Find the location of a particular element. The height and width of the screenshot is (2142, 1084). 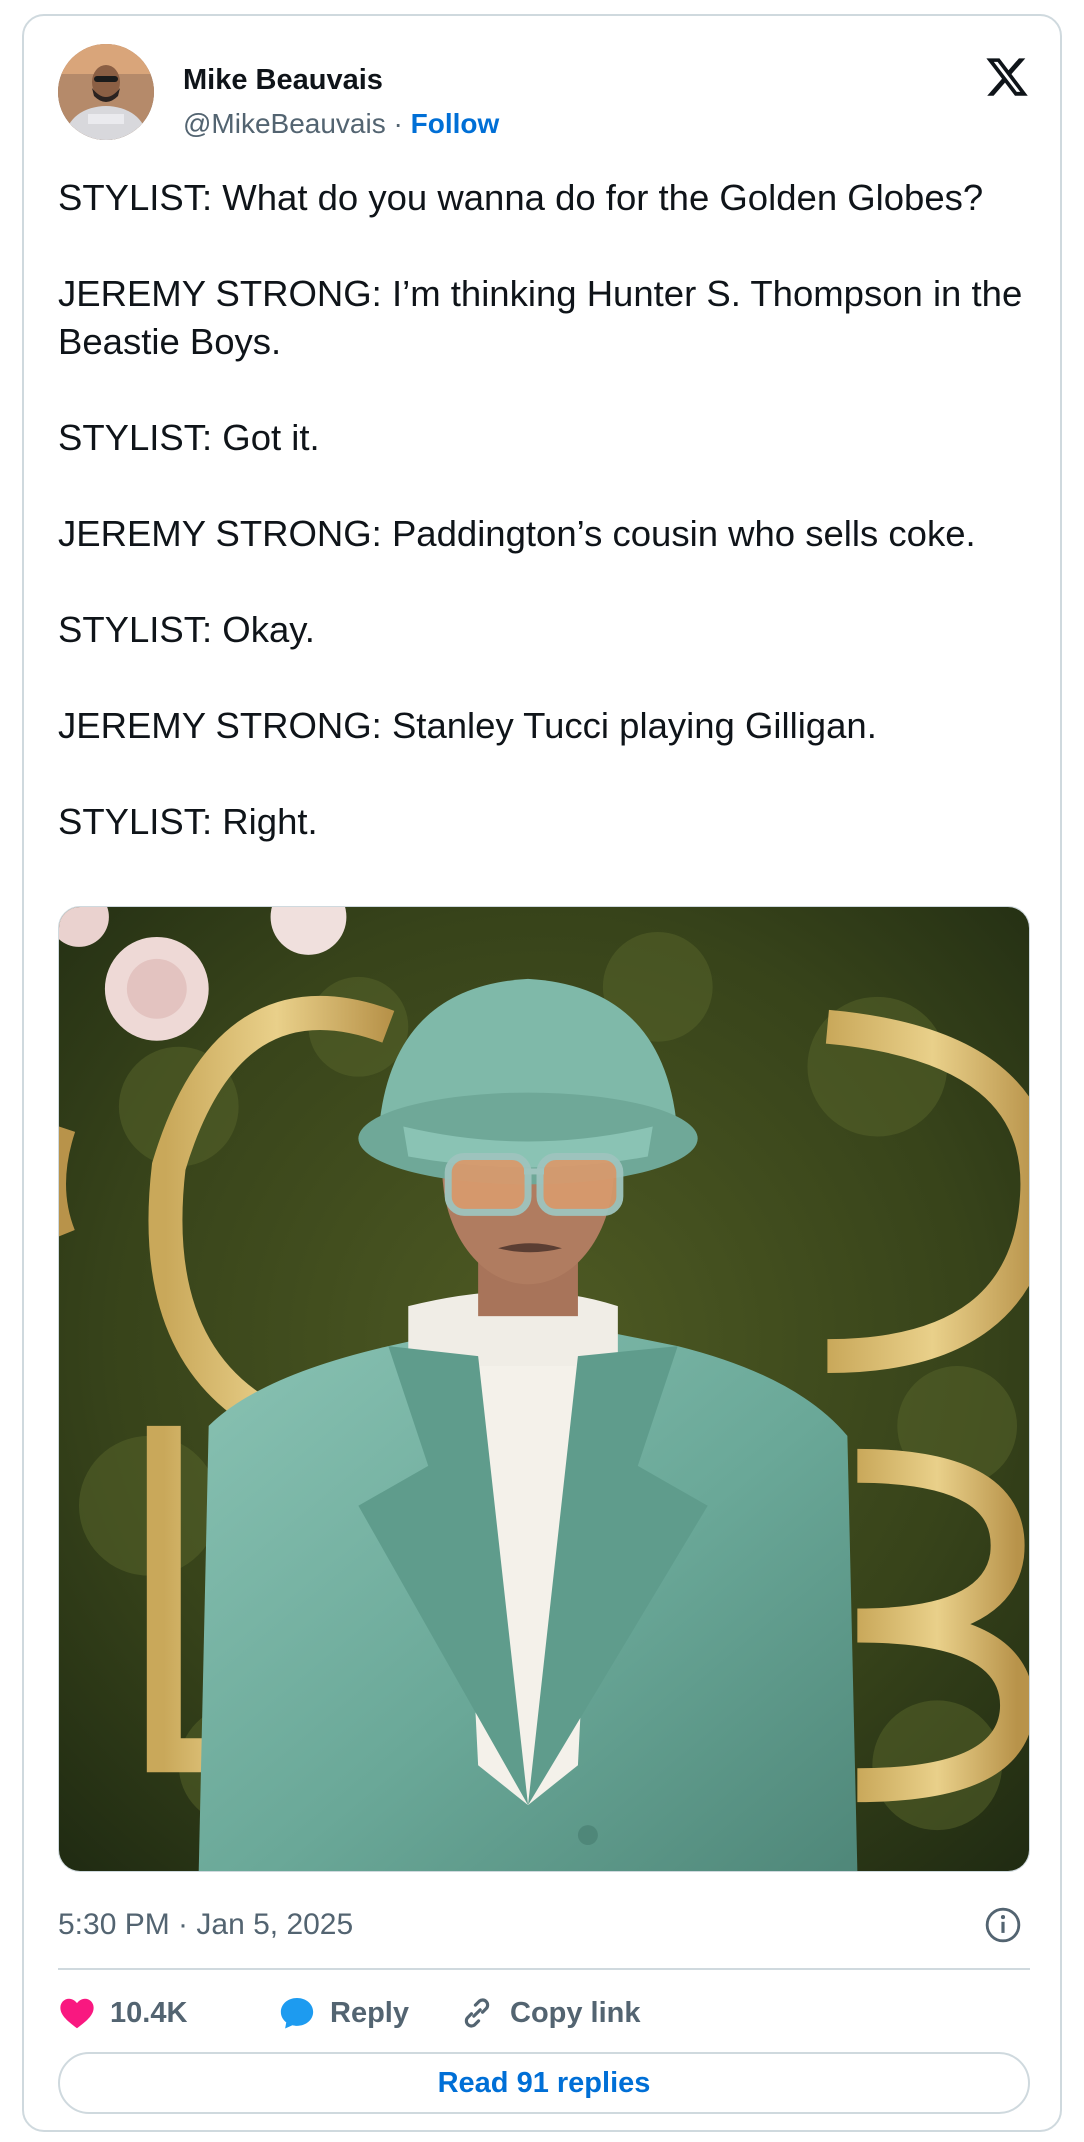

info-icon is located at coordinates (1003, 1925).